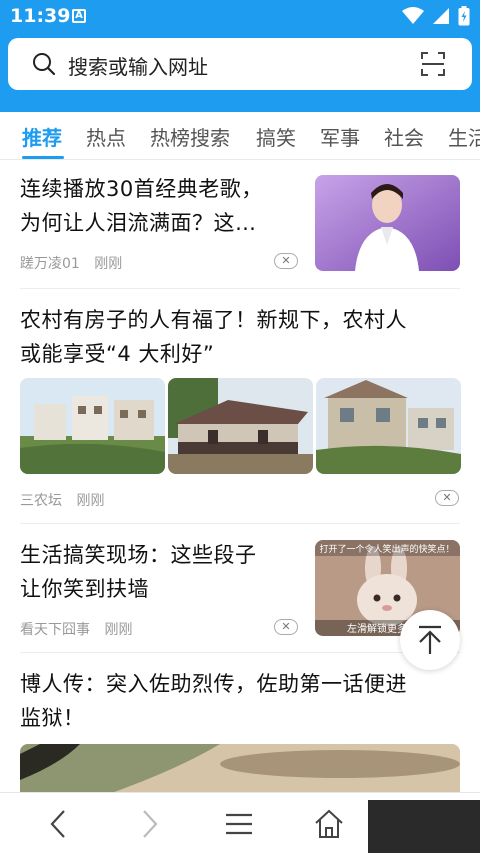 The width and height of the screenshot is (480, 853). What do you see at coordinates (413, 15) in the screenshot?
I see `wifi-icon` at bounding box center [413, 15].